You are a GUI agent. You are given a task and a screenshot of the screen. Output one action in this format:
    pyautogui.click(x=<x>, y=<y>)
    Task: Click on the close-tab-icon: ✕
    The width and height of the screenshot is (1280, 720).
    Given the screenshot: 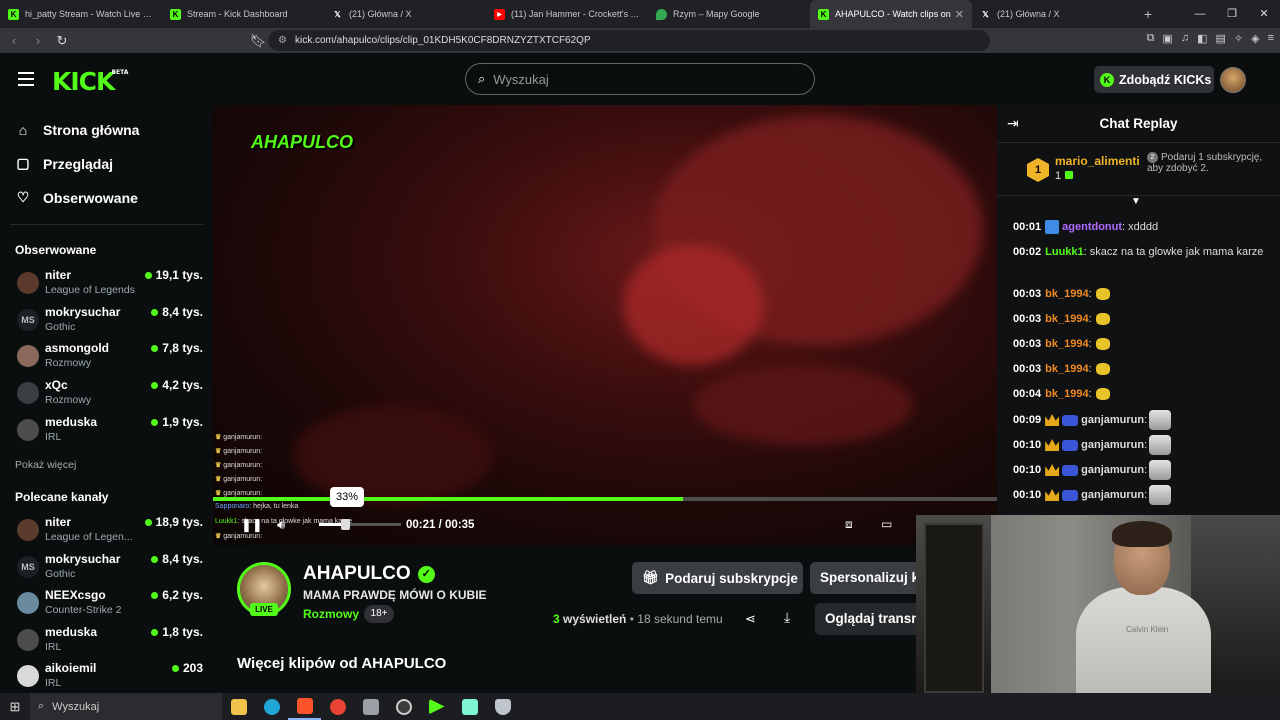 What is the action you would take?
    pyautogui.click(x=959, y=14)
    